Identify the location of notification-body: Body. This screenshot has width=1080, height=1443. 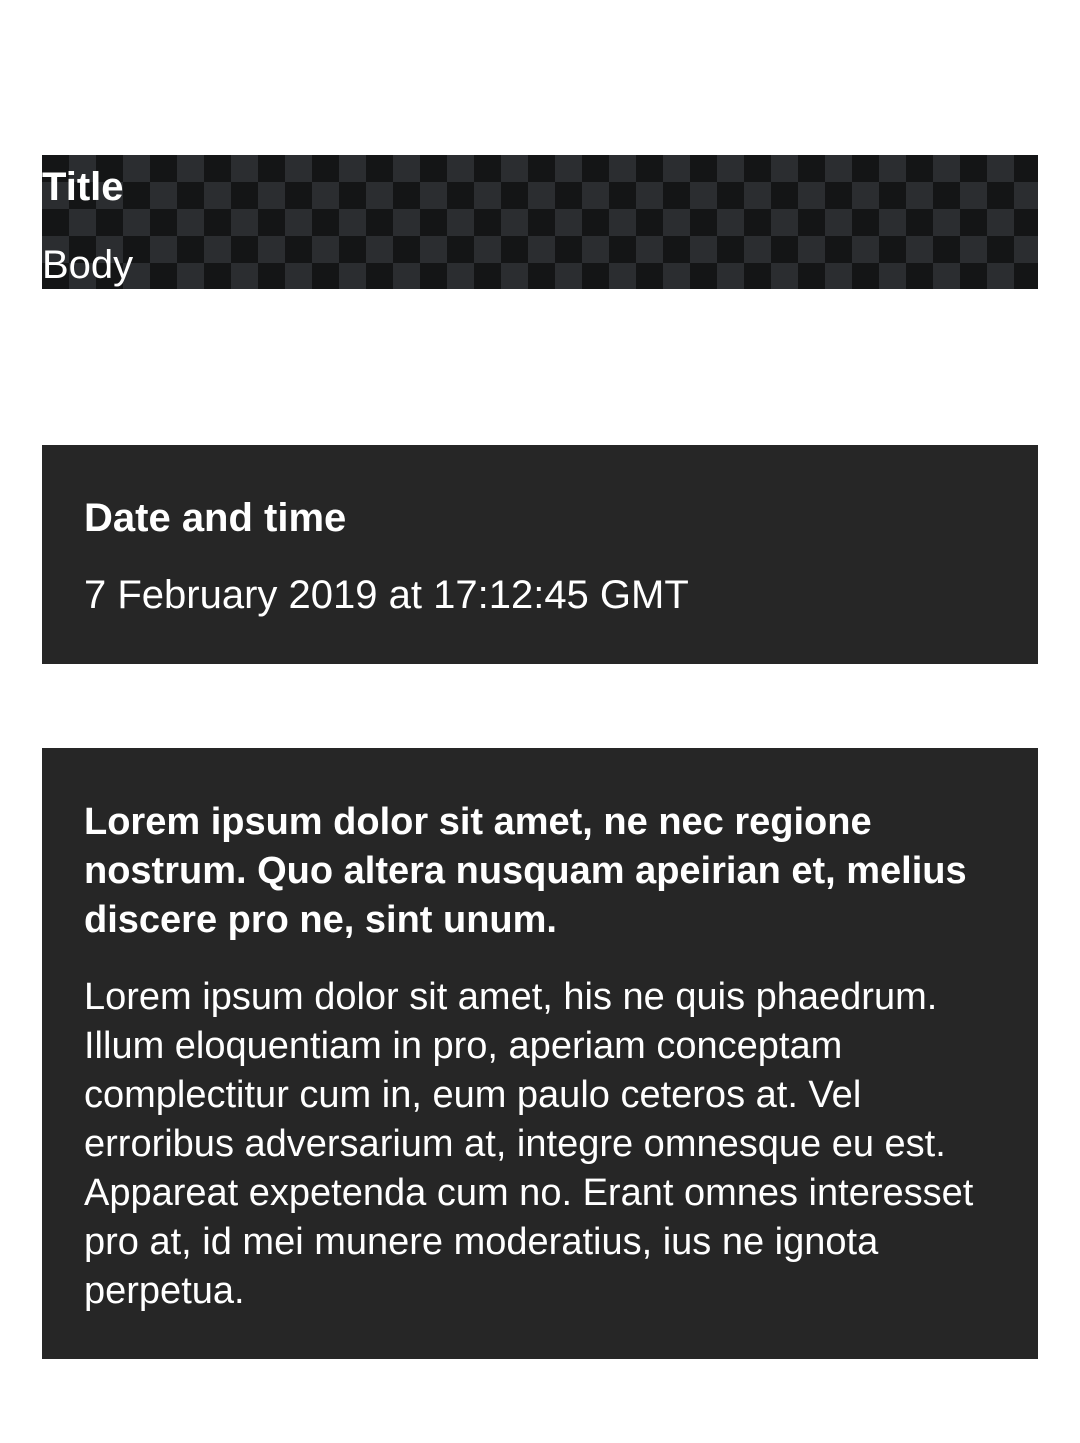
(88, 265).